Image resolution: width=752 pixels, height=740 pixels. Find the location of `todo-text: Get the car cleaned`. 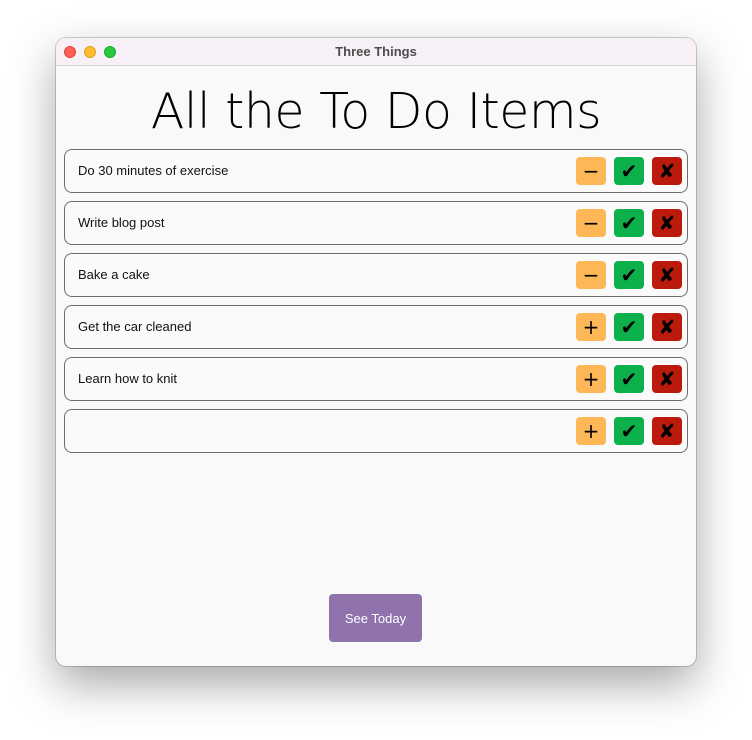

todo-text: Get the car cleaned is located at coordinates (134, 326).